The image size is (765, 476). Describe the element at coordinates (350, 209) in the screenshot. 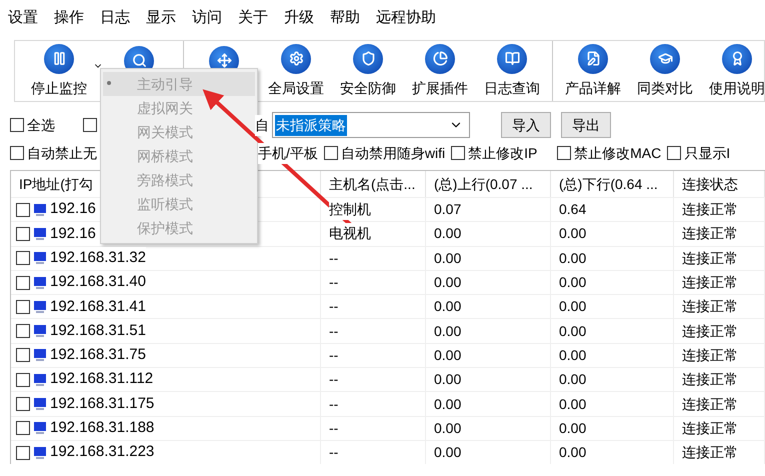

I see `table-cell: 控制机` at that location.